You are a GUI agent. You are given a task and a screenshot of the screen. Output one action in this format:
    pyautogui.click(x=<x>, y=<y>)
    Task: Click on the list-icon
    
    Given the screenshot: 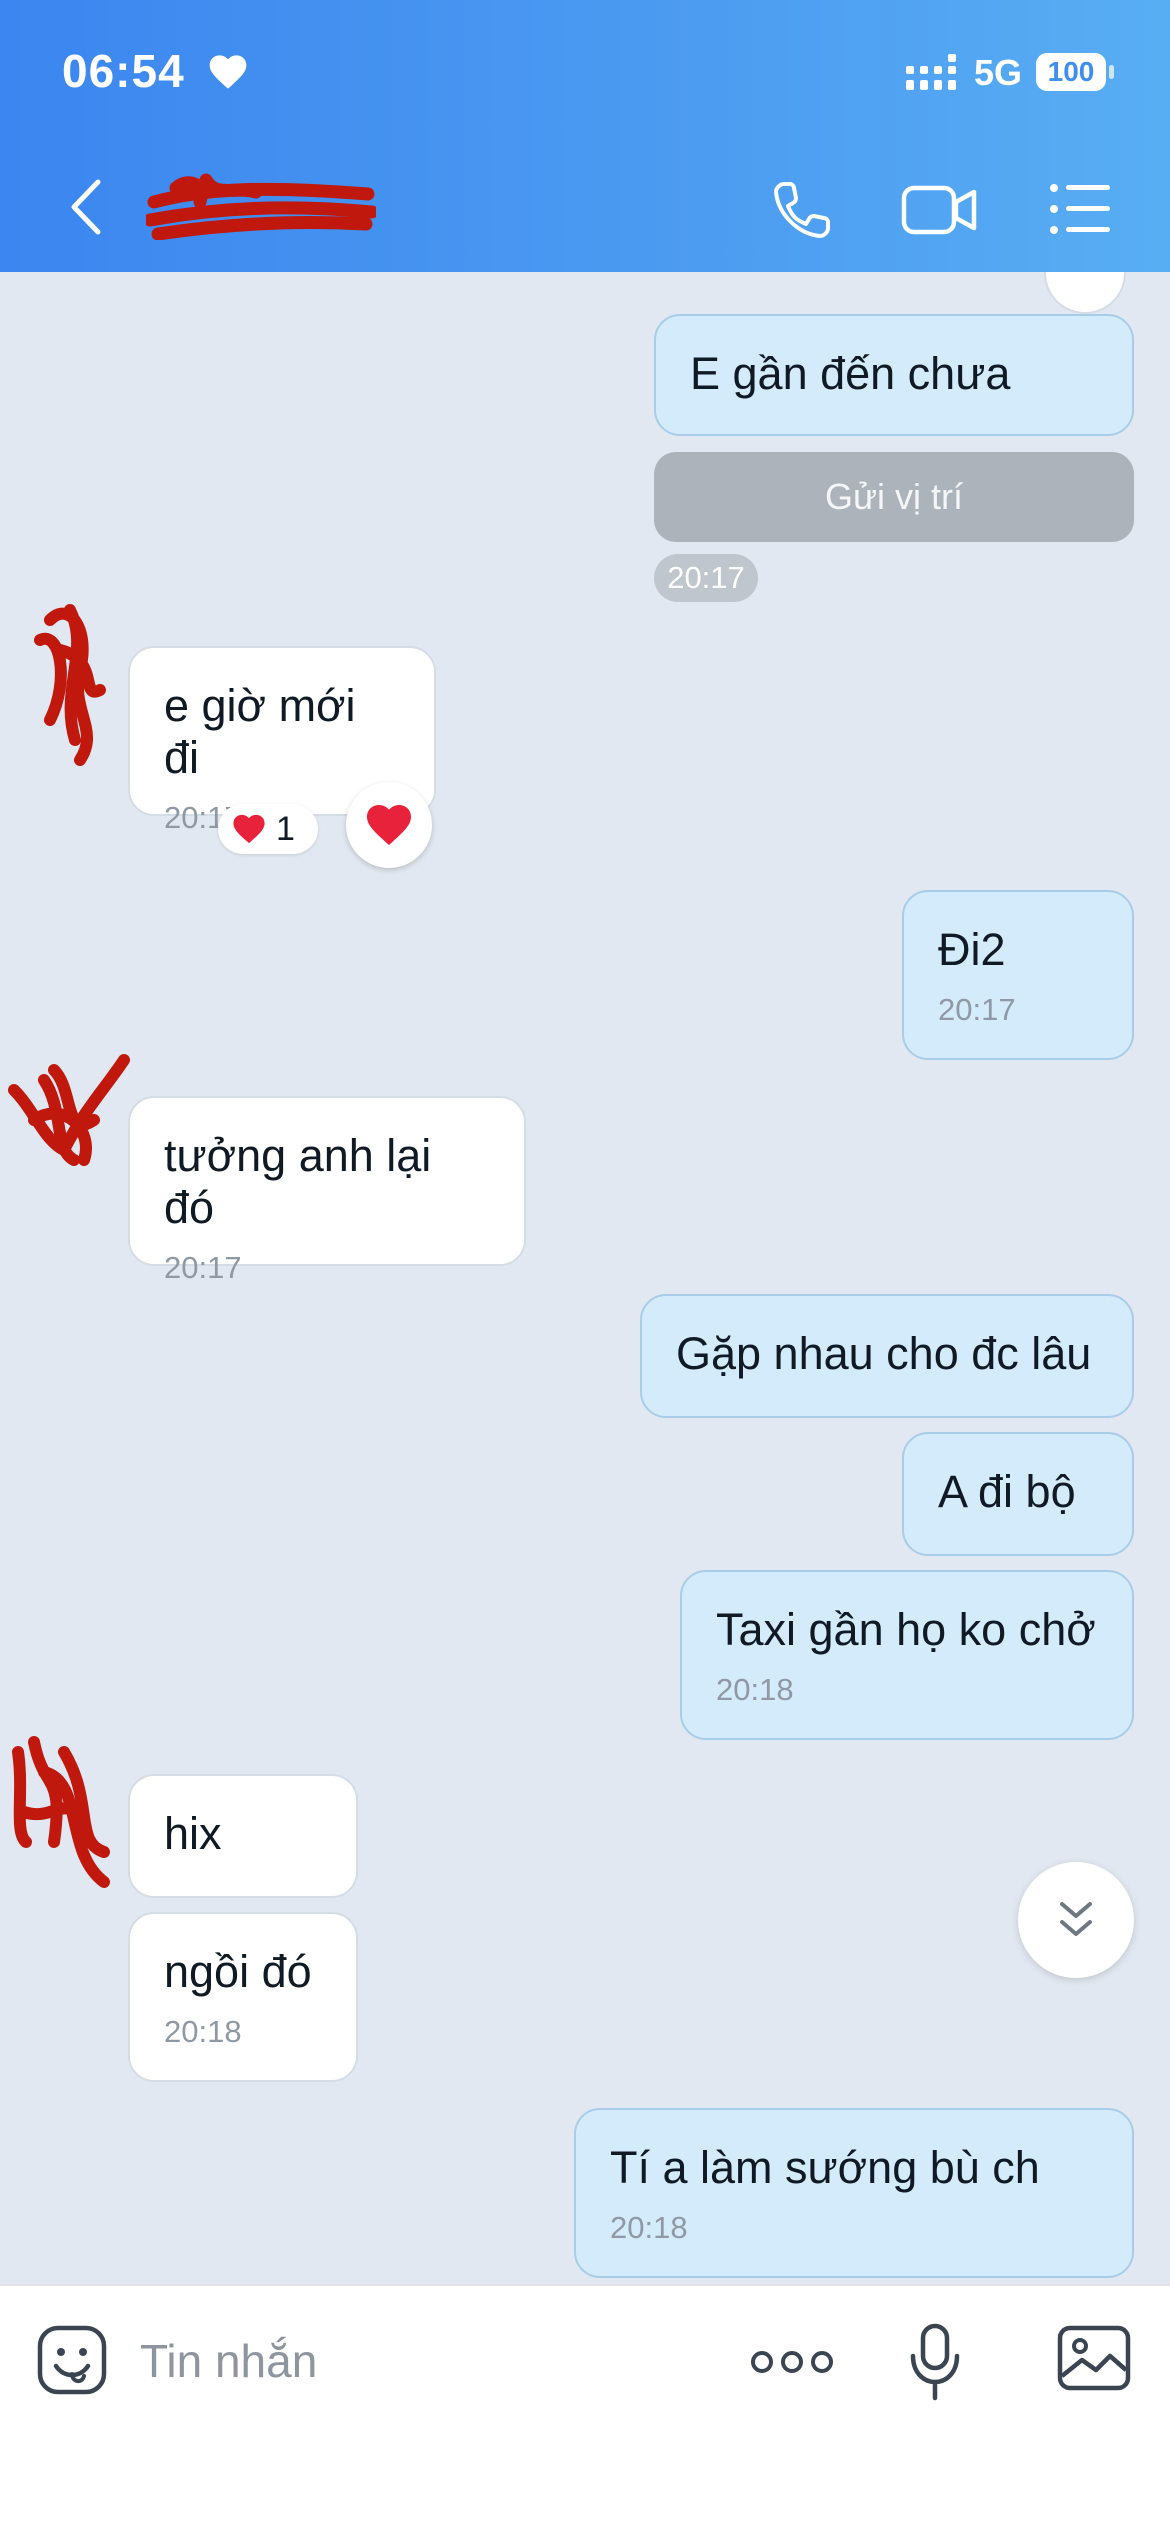 What is the action you would take?
    pyautogui.click(x=1080, y=209)
    